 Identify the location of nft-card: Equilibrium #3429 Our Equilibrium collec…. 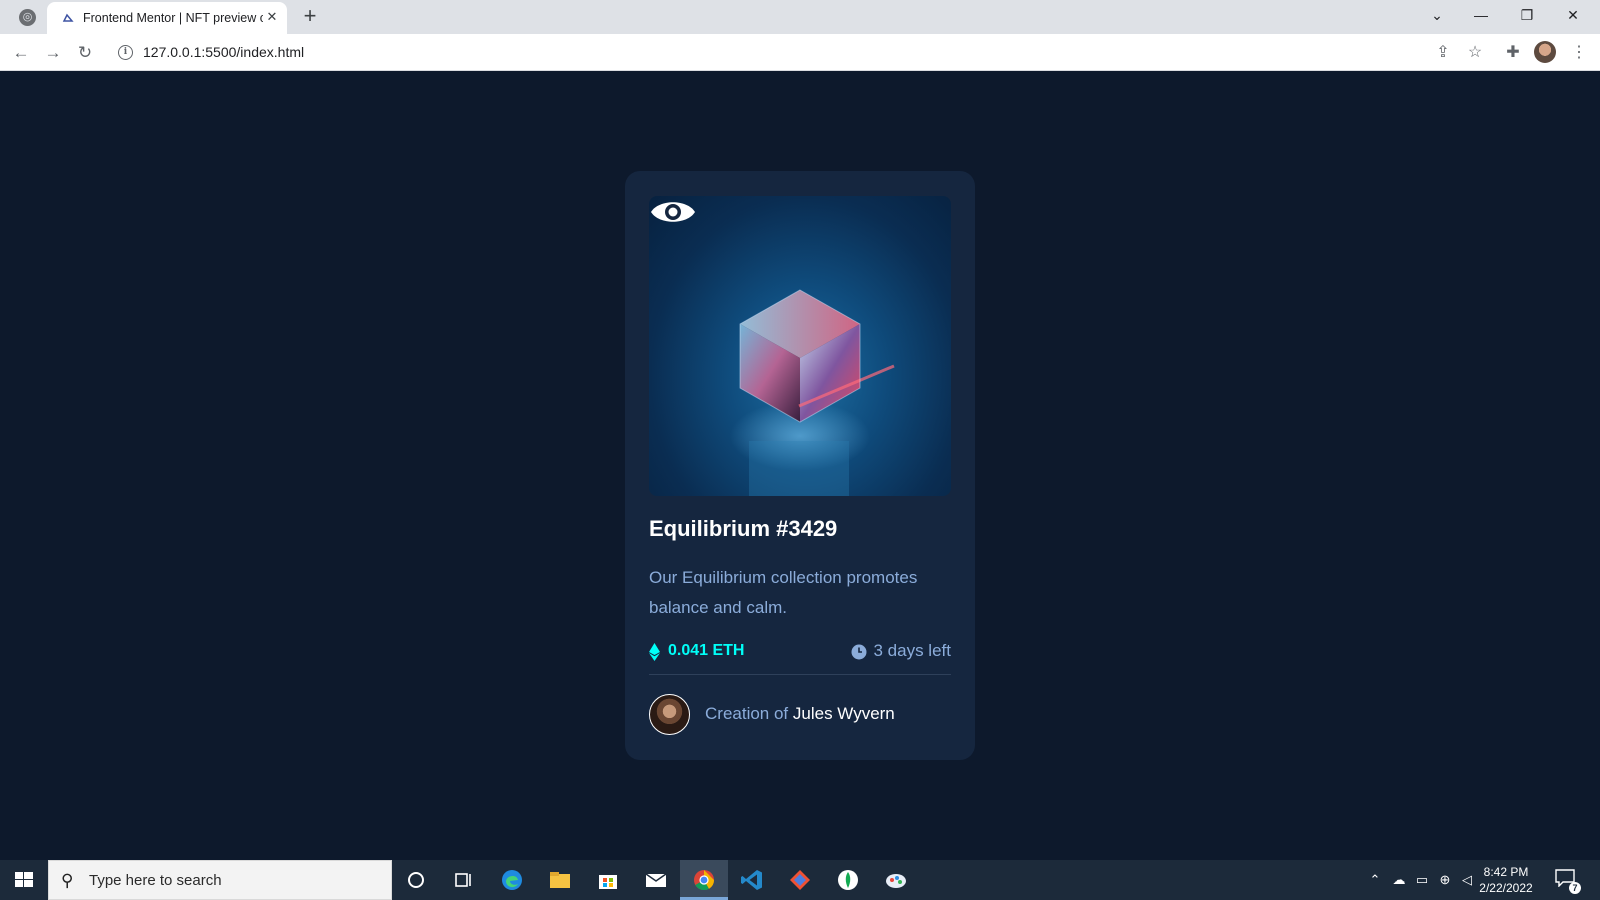
(800, 465).